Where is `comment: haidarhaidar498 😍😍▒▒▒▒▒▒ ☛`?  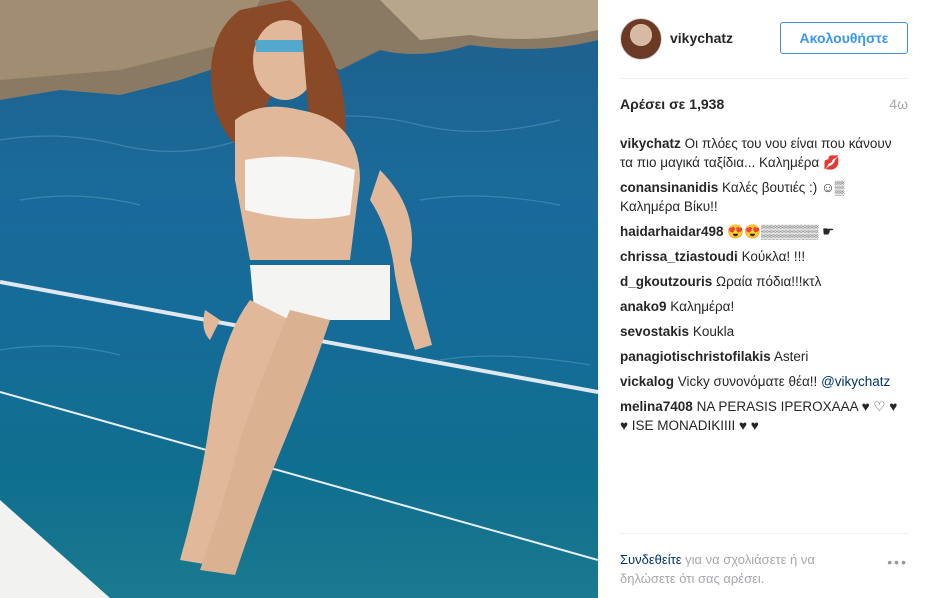 comment: haidarhaidar498 😍😍▒▒▒▒▒▒ ☛ is located at coordinates (764, 231).